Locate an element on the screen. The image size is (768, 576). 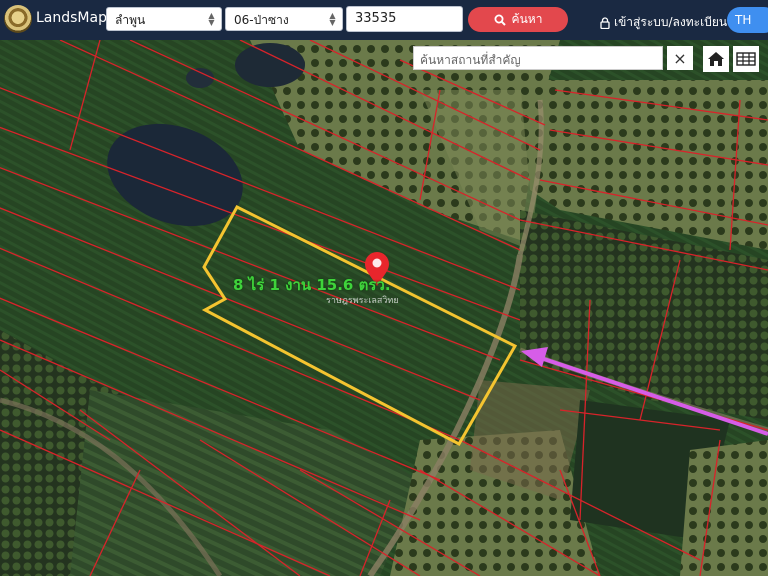
search-button-label: ค้นหา is located at coordinates (527, 19).